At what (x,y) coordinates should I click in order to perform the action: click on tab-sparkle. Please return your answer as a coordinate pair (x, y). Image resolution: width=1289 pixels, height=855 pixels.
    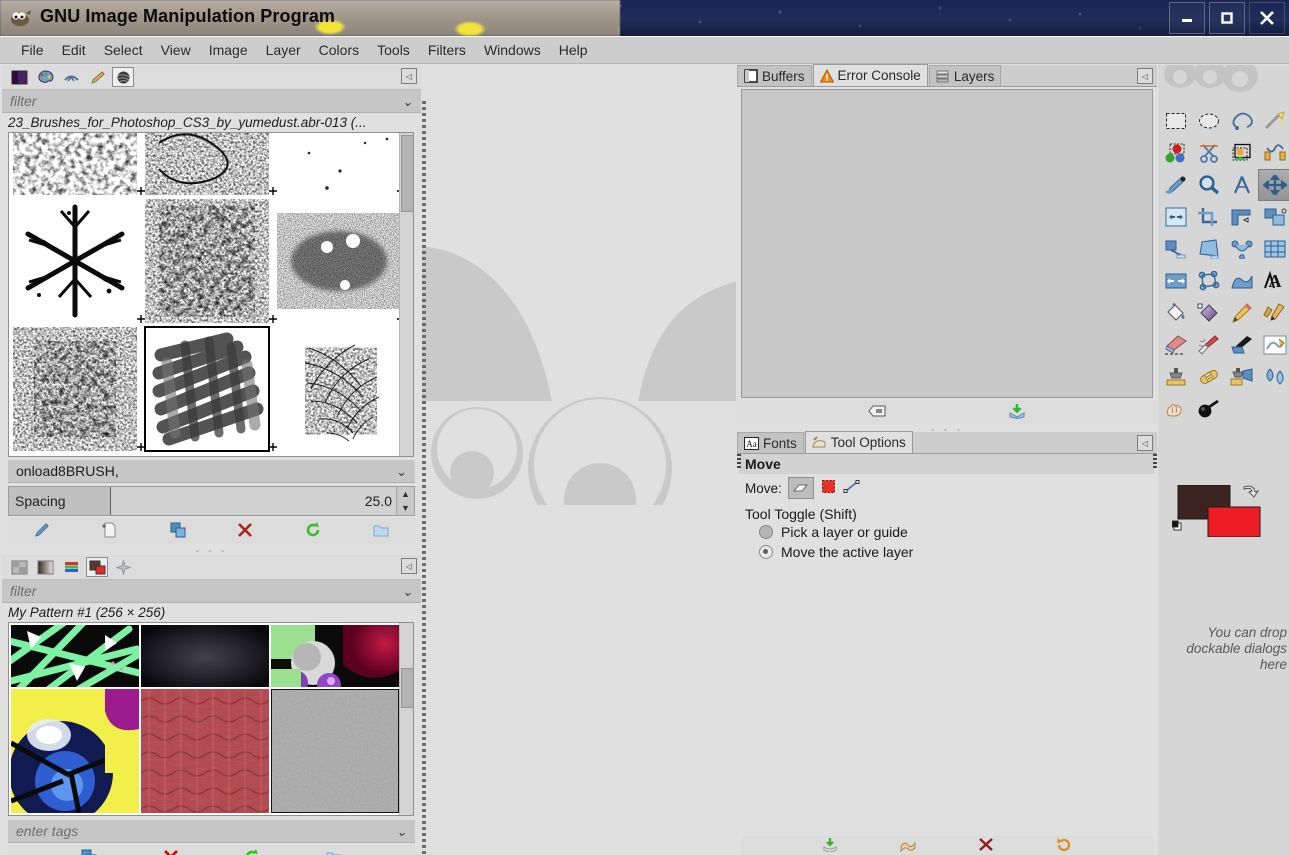
    Looking at the image, I should click on (123, 567).